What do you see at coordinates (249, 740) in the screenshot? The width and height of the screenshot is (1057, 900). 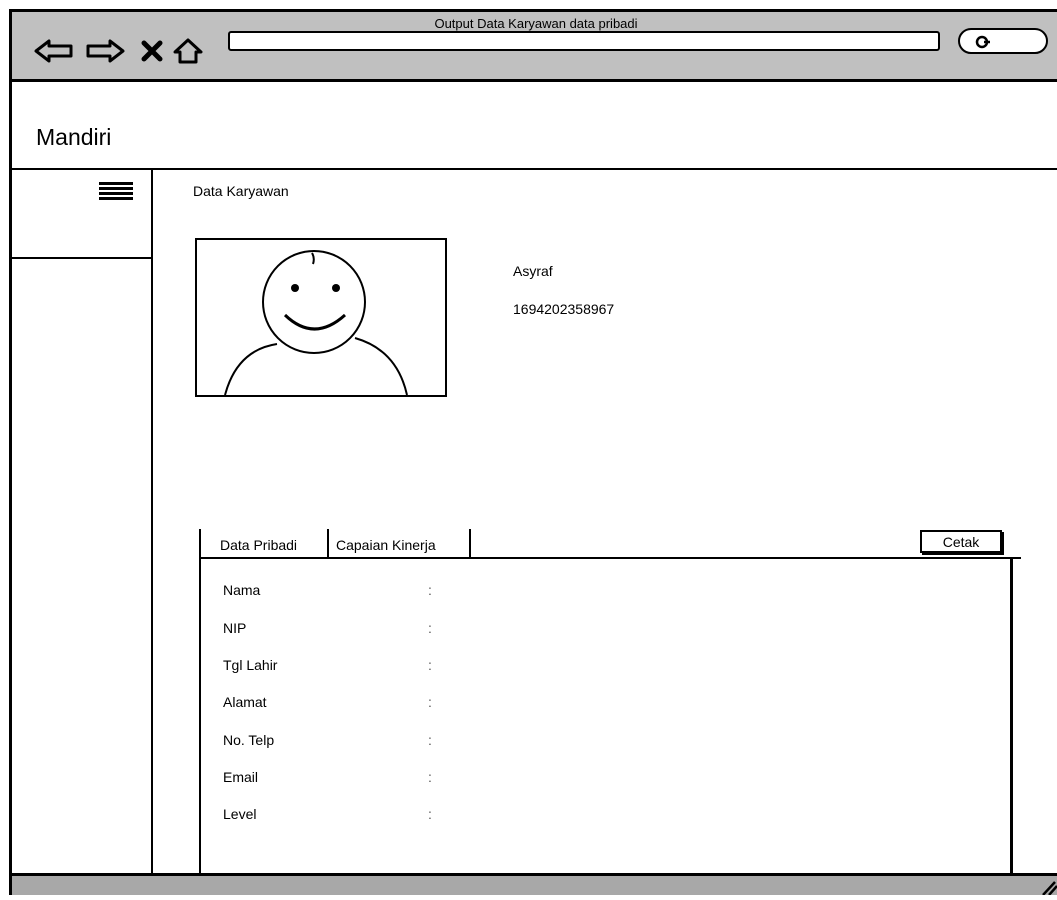 I see `field-label-no-telp: No. Telp` at bounding box center [249, 740].